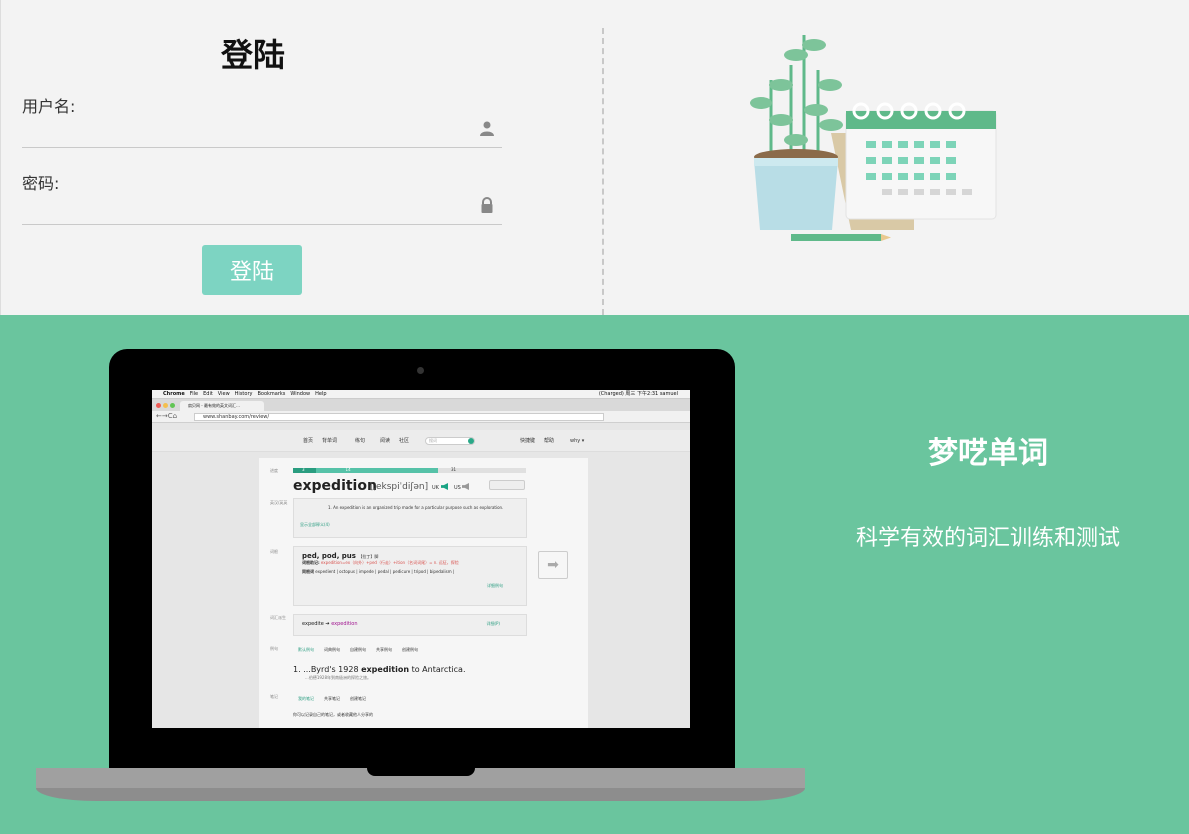 This screenshot has width=1189, height=834. I want to click on example-tabs: 默认例句 词典例句 自建例句 共享例句 创建例句, so click(363, 650).